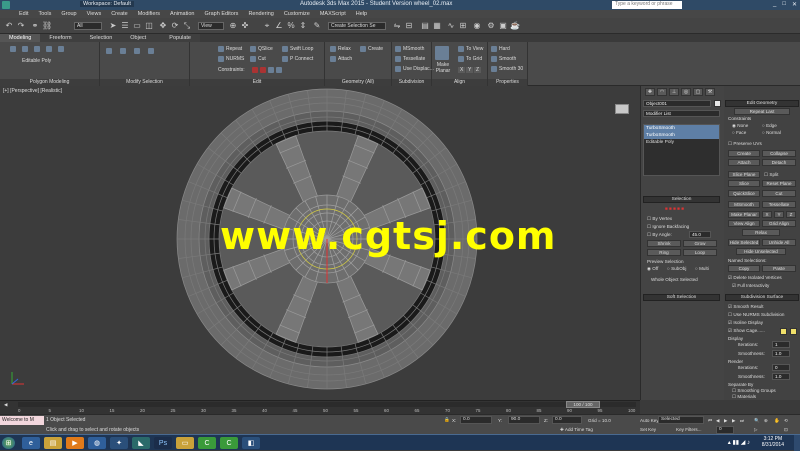 The height and width of the screenshot is (451, 800). What do you see at coordinates (297, 59) in the screenshot?
I see `p-connect-button: P Connect` at bounding box center [297, 59].